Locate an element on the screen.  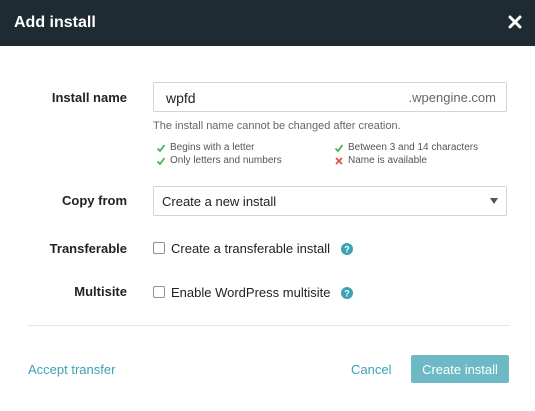
rule-begins-with-letter: Begins with a letter is located at coordinates (205, 147).